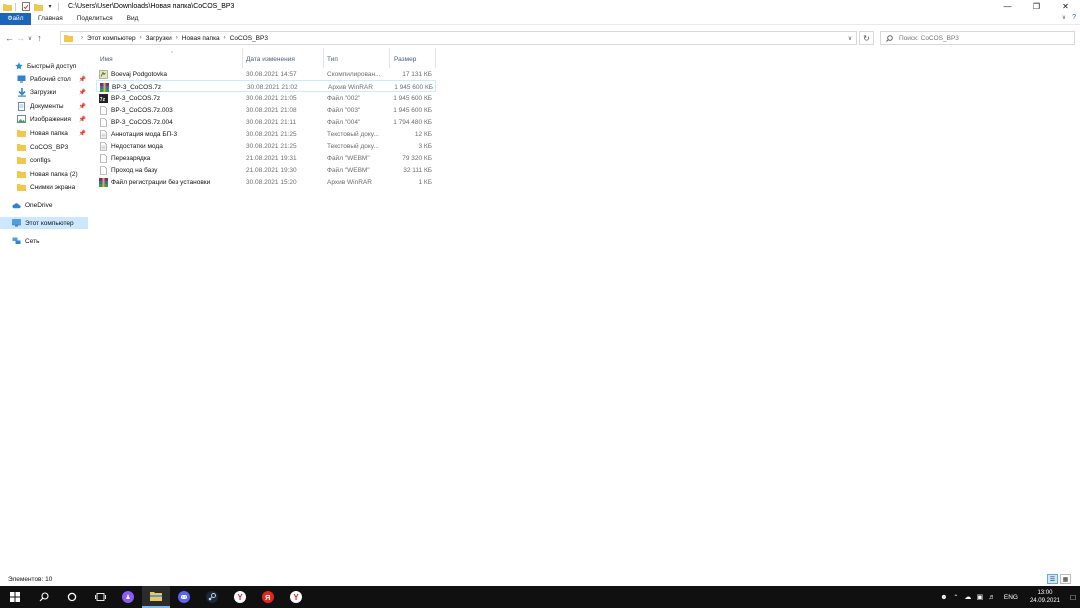 The width and height of the screenshot is (1080, 608). I want to click on recent-locations-icon: ∨, so click(30, 38).